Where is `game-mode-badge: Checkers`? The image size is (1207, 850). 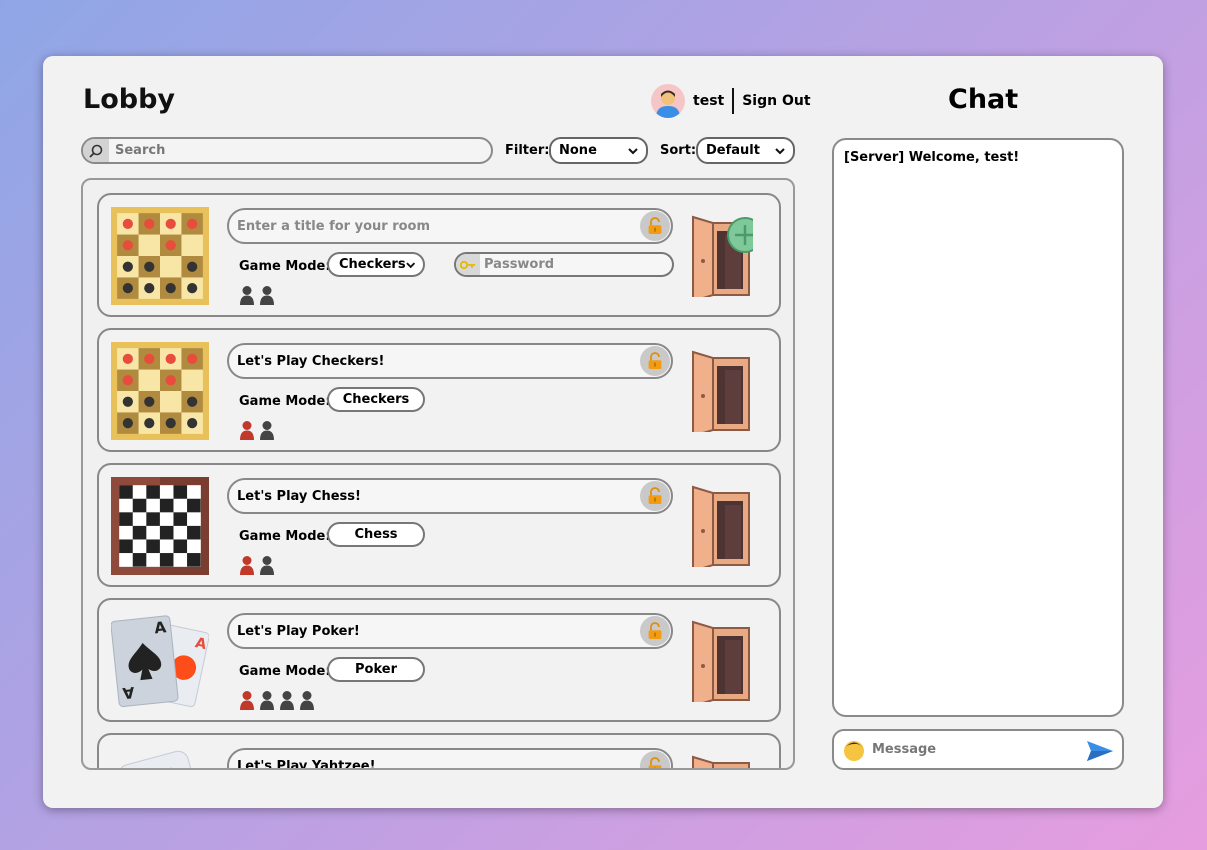
game-mode-badge: Checkers is located at coordinates (376, 399).